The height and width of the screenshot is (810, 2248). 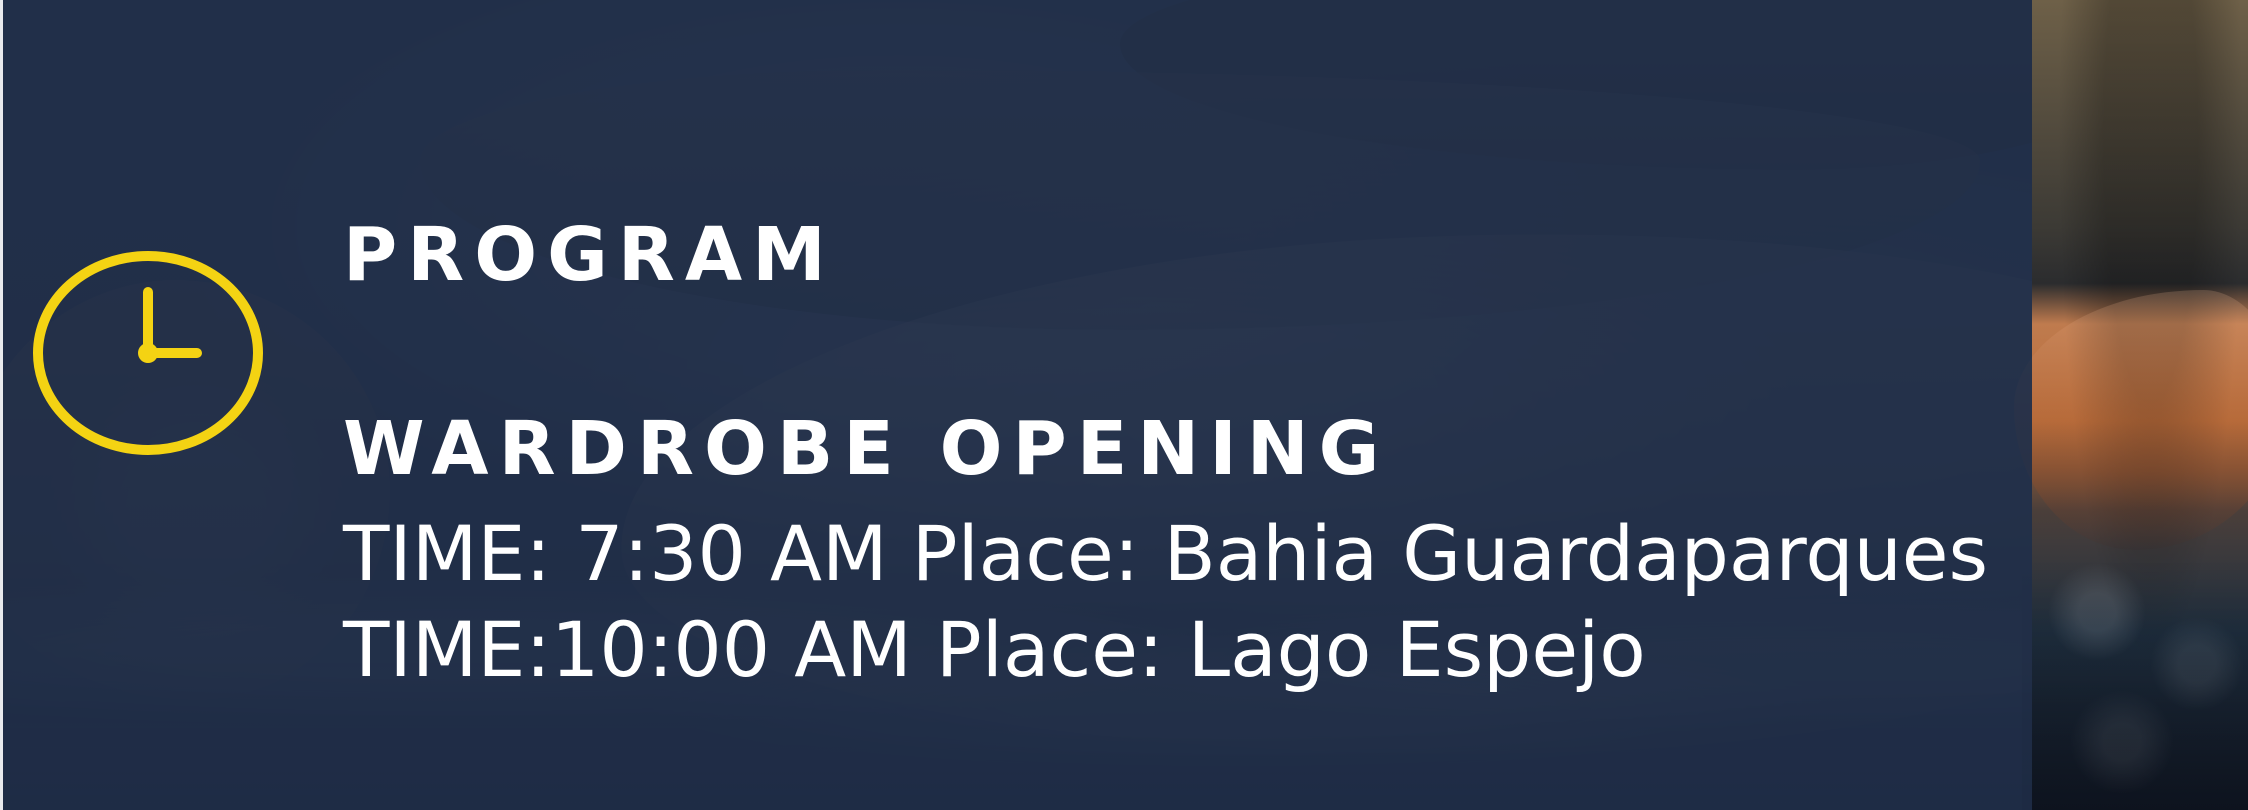 What do you see at coordinates (1, 405) in the screenshot?
I see `left-edge-line` at bounding box center [1, 405].